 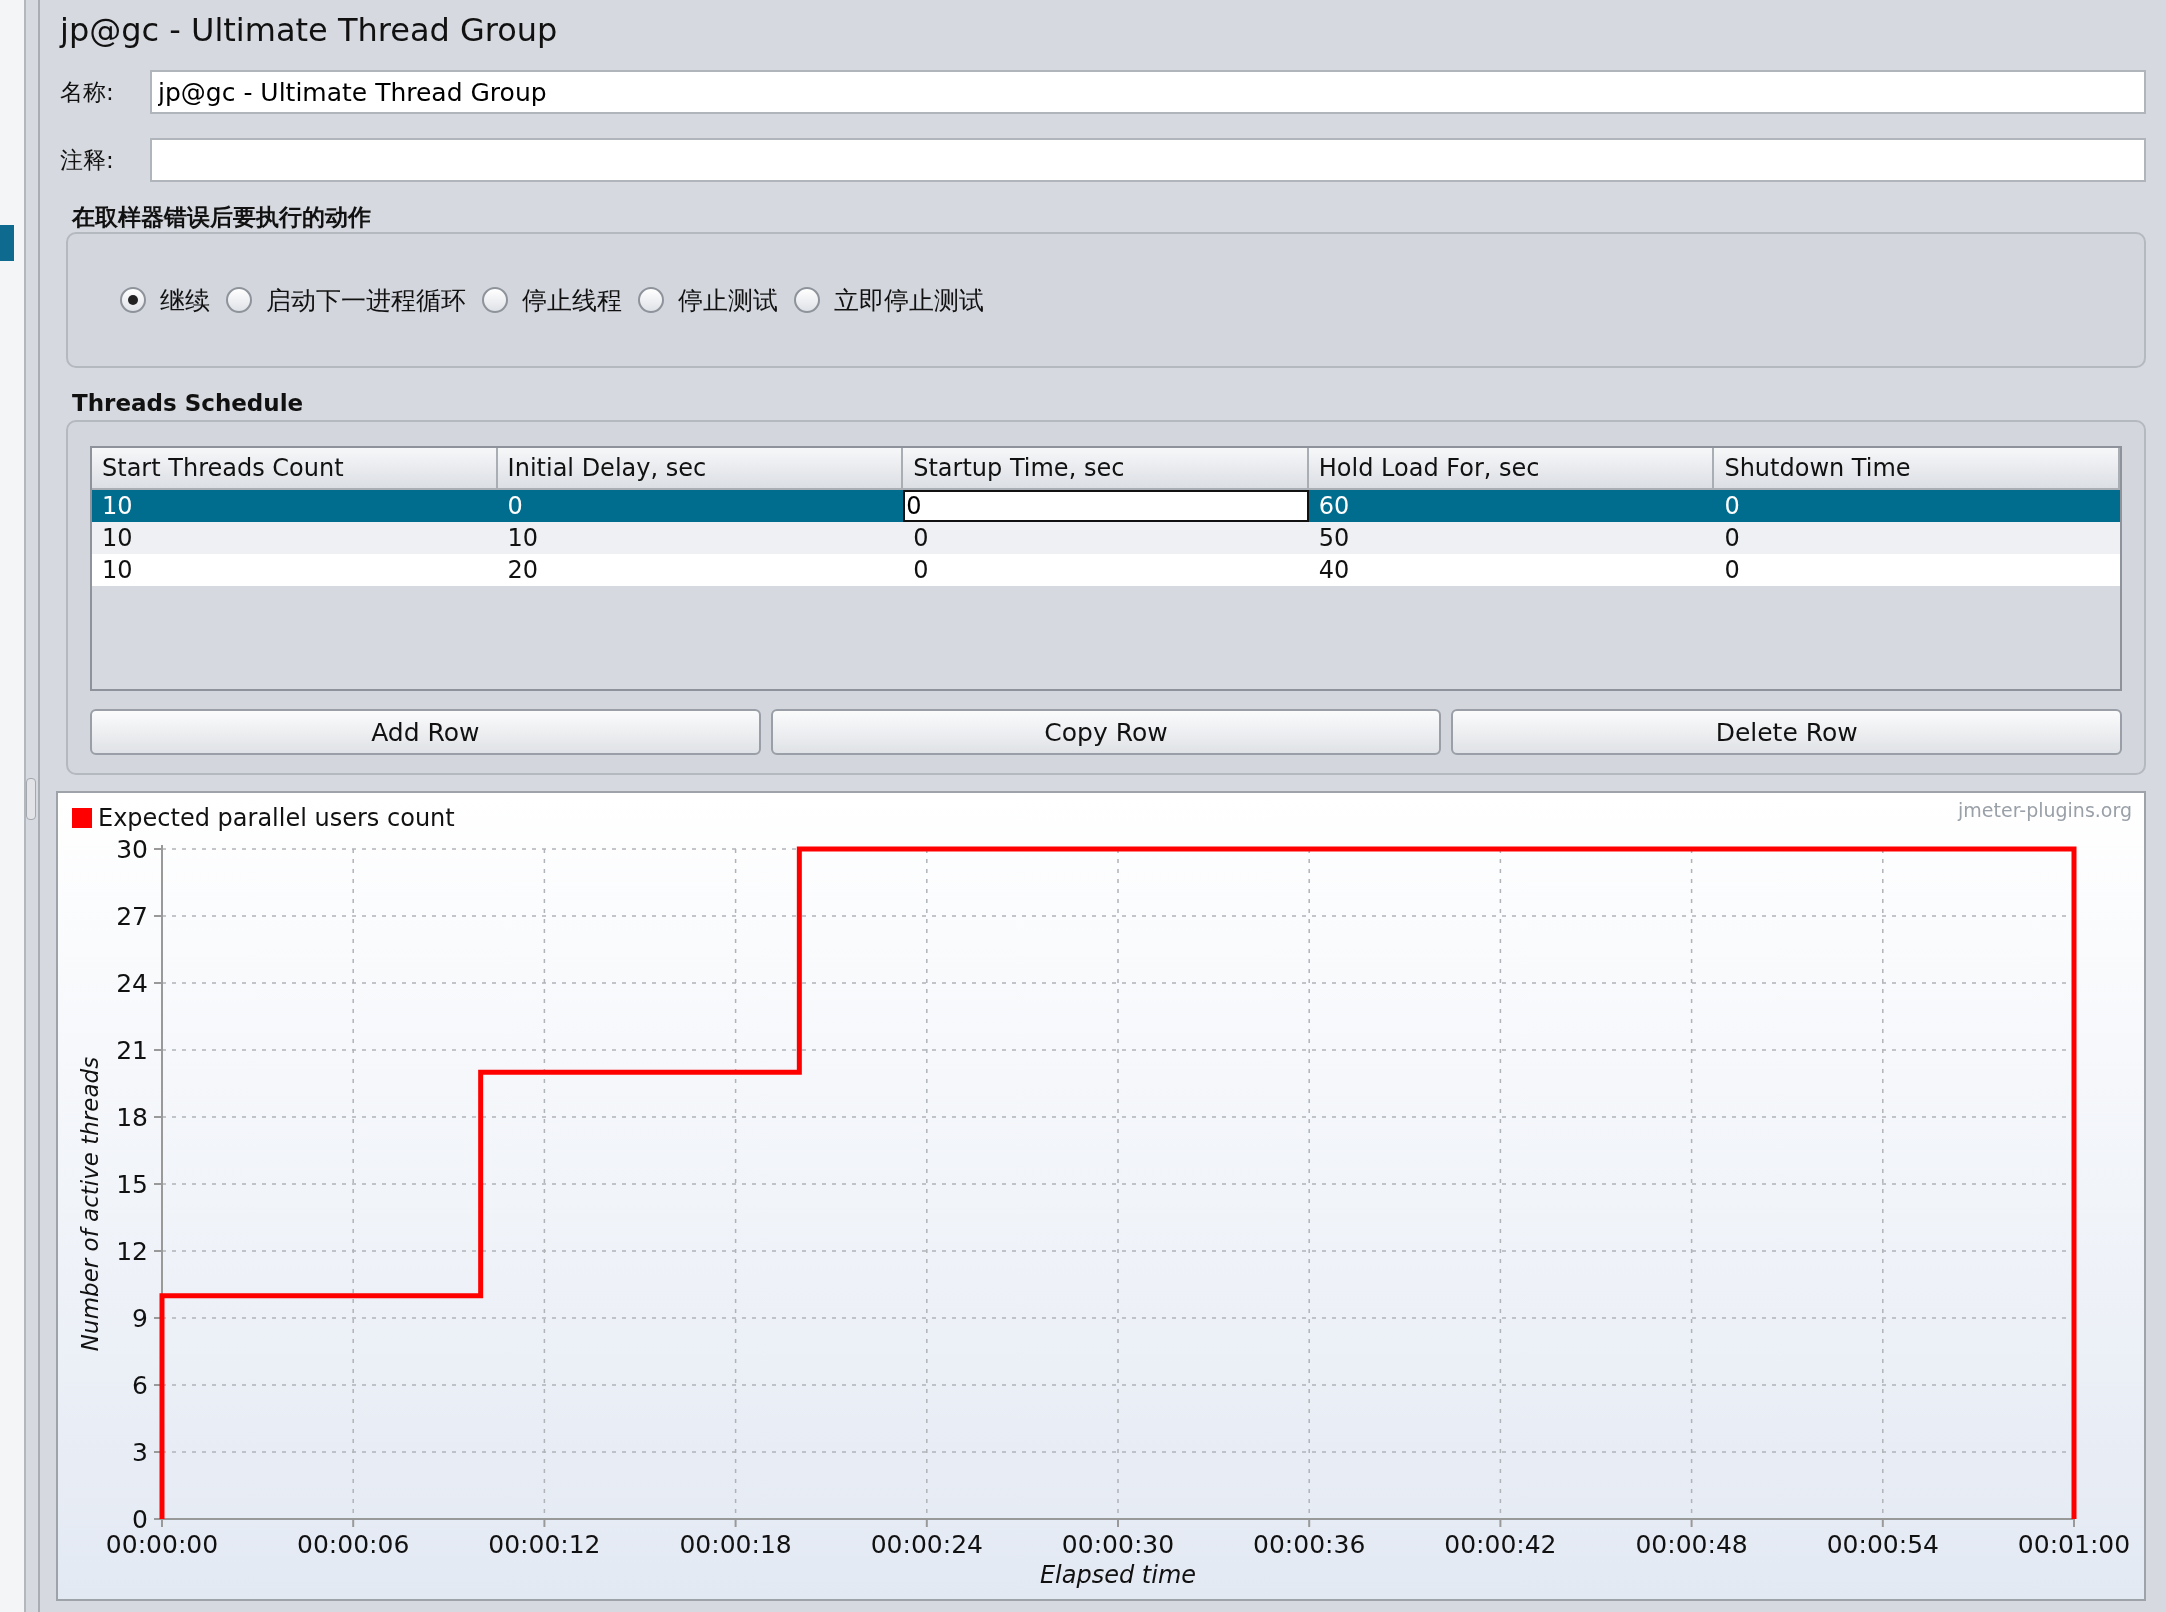 I want to click on y-tick-label: 15, so click(x=132, y=1184).